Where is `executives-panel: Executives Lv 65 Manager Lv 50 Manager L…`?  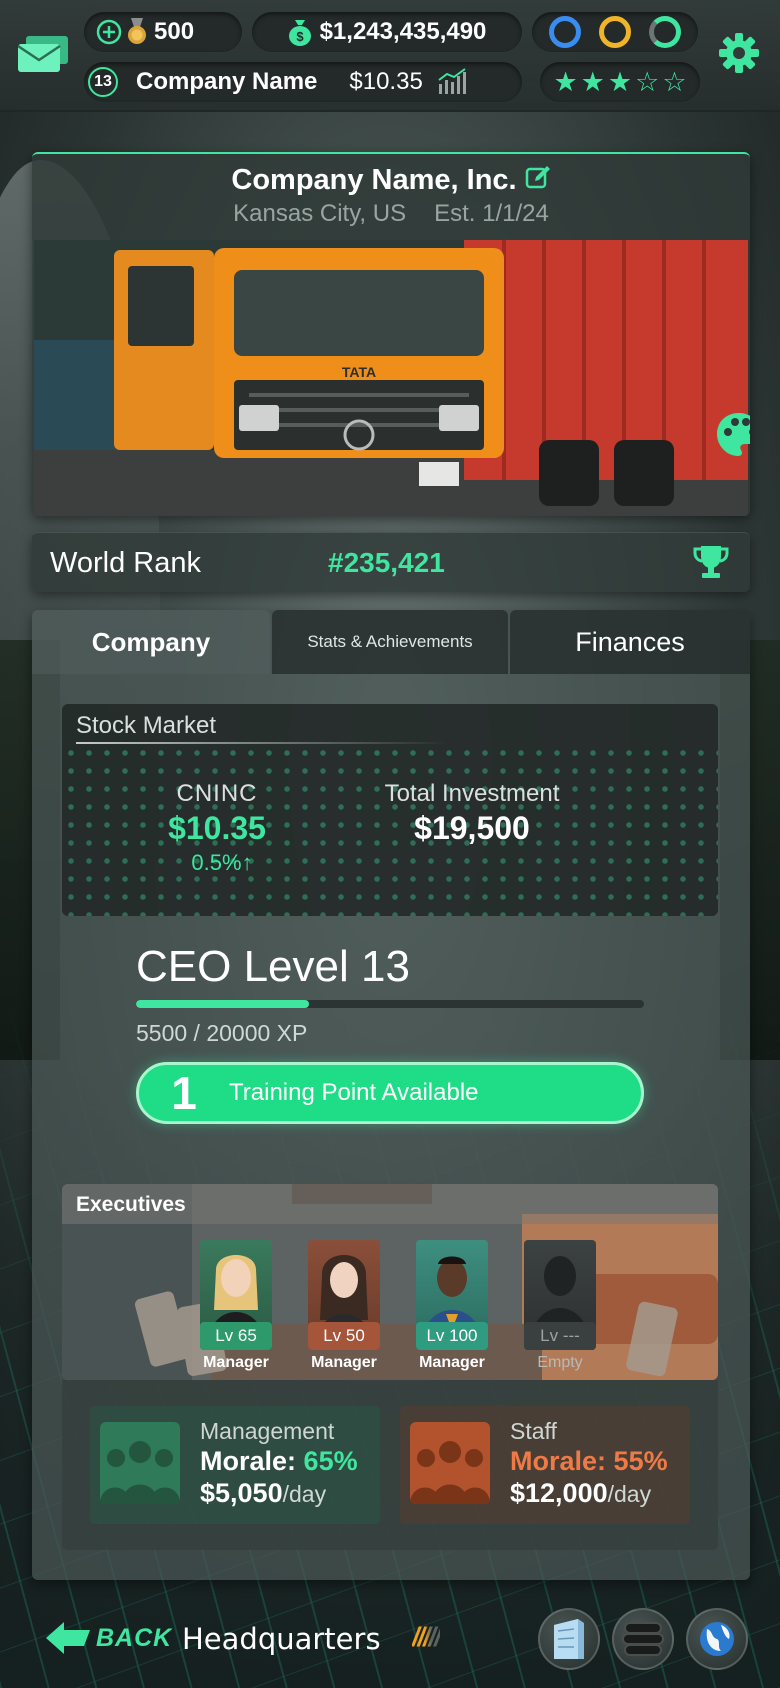 executives-panel: Executives Lv 65 Manager Lv 50 Manager L… is located at coordinates (390, 1282).